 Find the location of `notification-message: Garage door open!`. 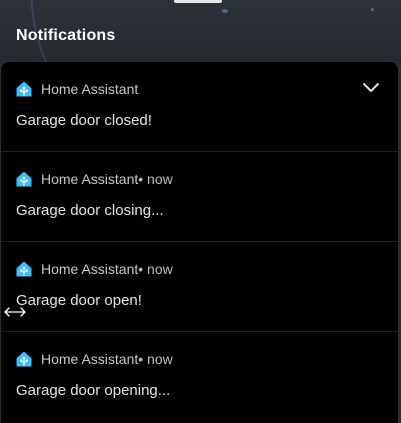

notification-message: Garage door open! is located at coordinates (79, 300).